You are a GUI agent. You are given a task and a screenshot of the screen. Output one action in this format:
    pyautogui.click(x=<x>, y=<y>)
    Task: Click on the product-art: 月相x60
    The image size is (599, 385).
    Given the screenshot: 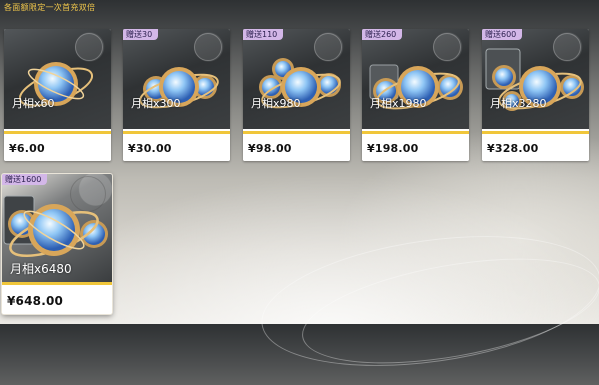 What is the action you would take?
    pyautogui.click(x=57, y=79)
    